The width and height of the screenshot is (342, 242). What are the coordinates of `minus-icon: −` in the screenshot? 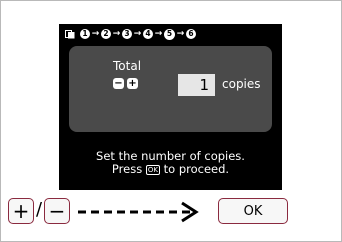 It's located at (118, 83).